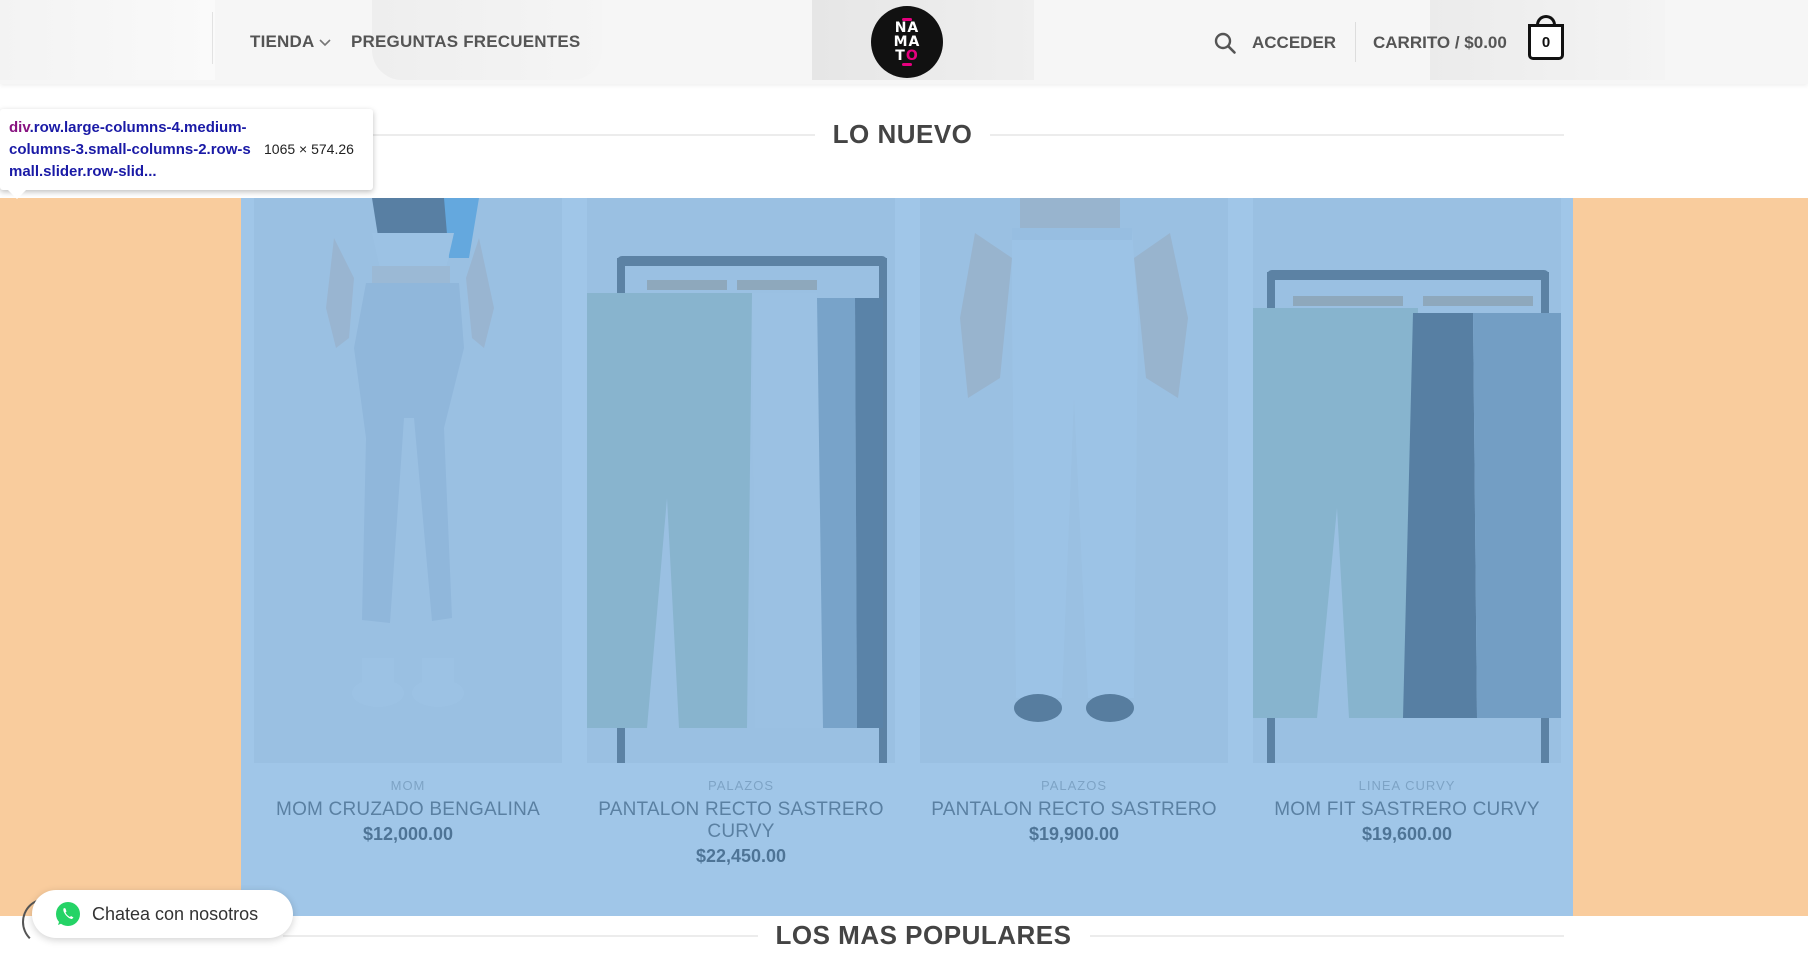  I want to click on logo-text-line: TO, so click(906, 56).